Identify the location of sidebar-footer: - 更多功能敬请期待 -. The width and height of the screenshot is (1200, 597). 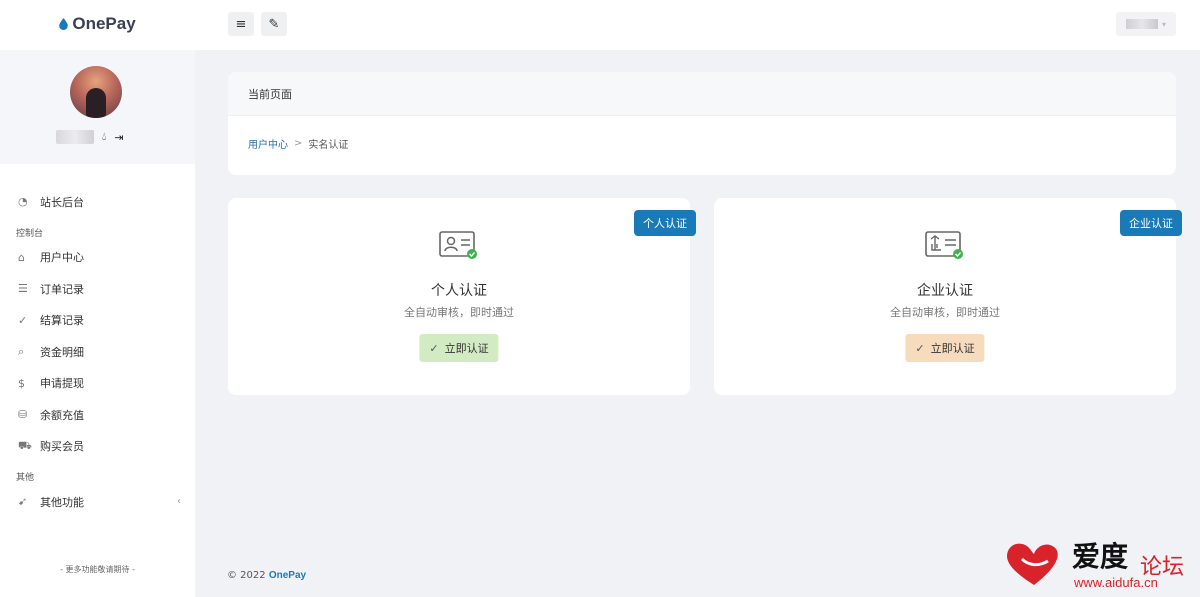
(97, 569).